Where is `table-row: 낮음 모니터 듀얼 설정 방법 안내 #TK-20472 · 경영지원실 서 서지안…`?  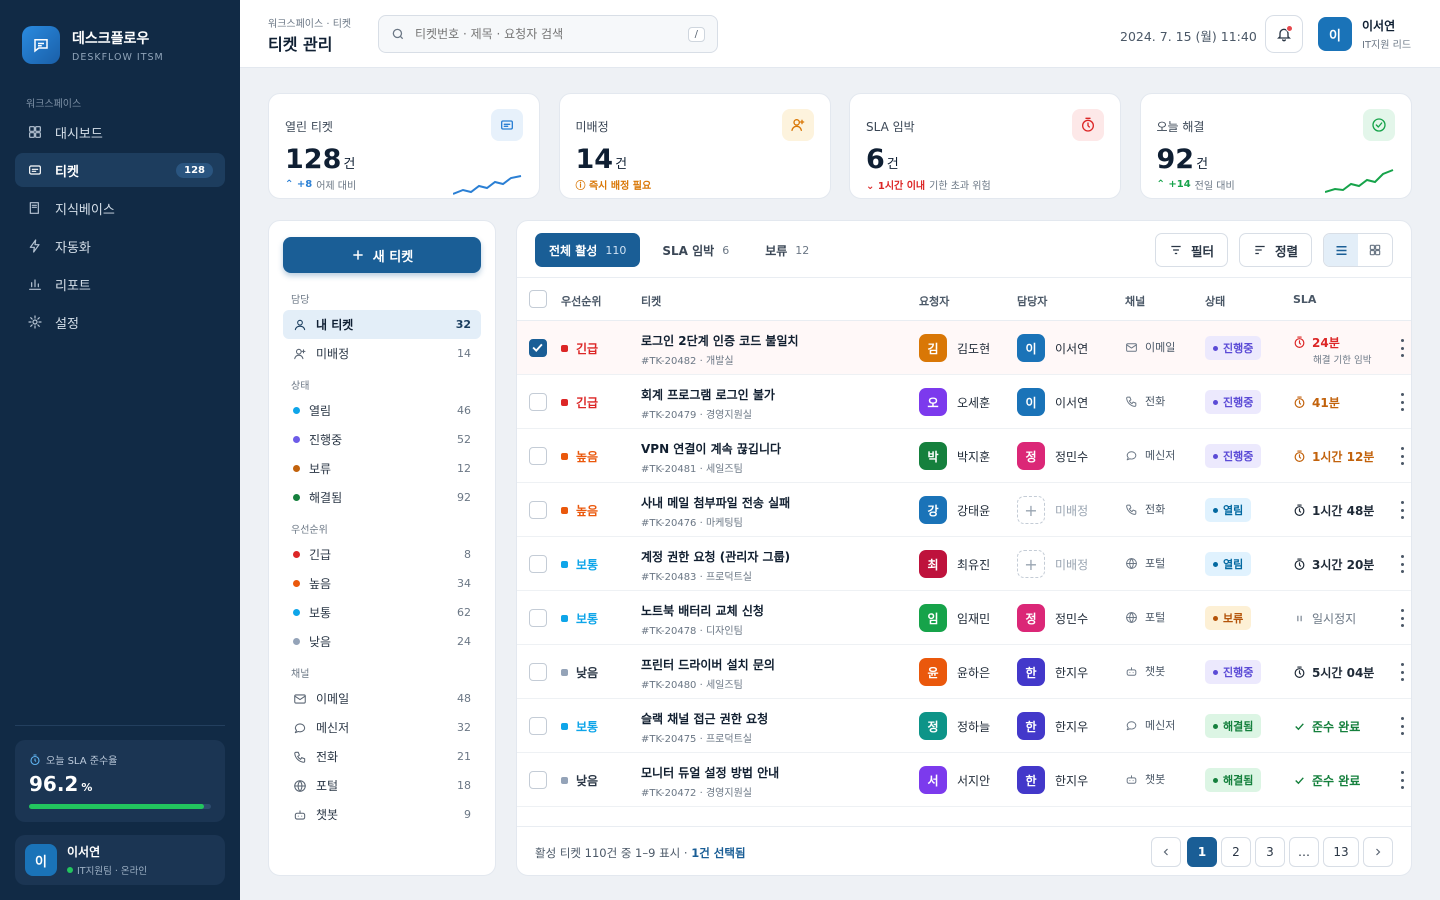 table-row: 낮음 모니터 듀얼 설정 방법 안내 #TK-20472 · 경영지원실 서 서지안… is located at coordinates (964, 780).